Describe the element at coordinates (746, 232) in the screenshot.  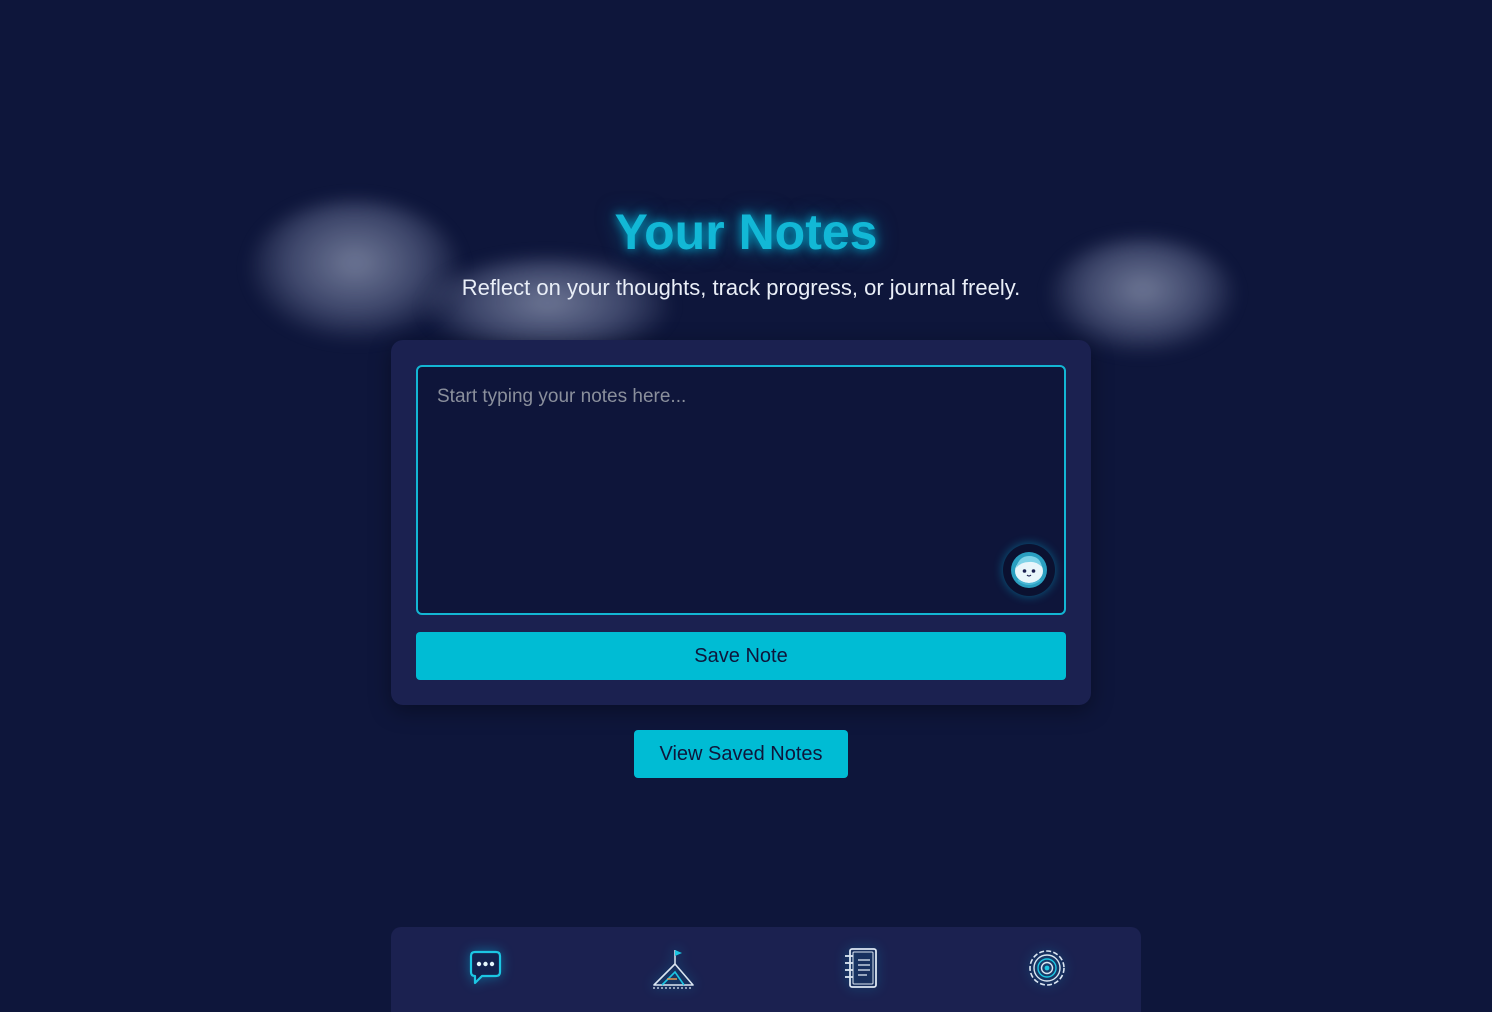
I see `page-title: Your Notes` at that location.